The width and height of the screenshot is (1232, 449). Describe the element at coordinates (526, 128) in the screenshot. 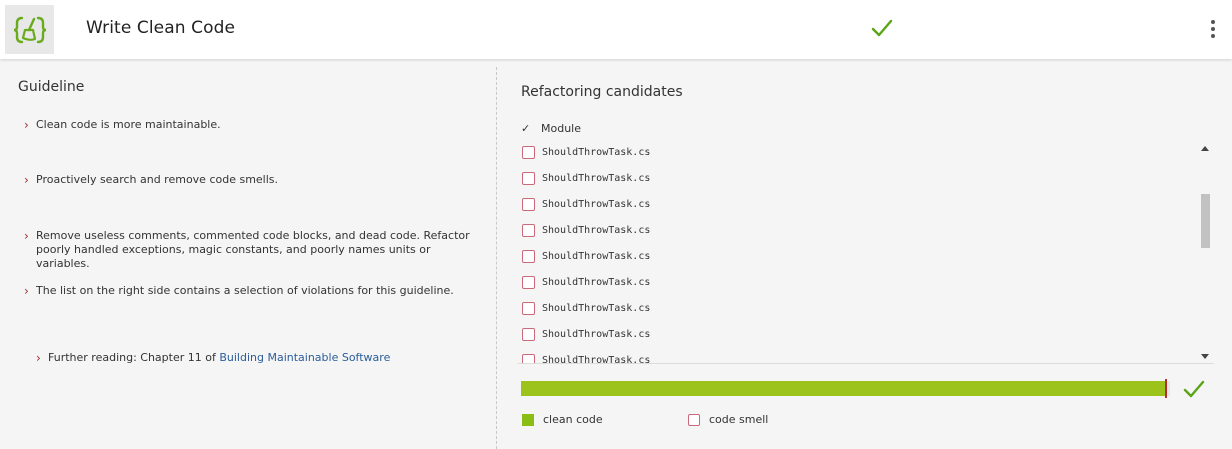

I see `check-icon: ✓` at that location.